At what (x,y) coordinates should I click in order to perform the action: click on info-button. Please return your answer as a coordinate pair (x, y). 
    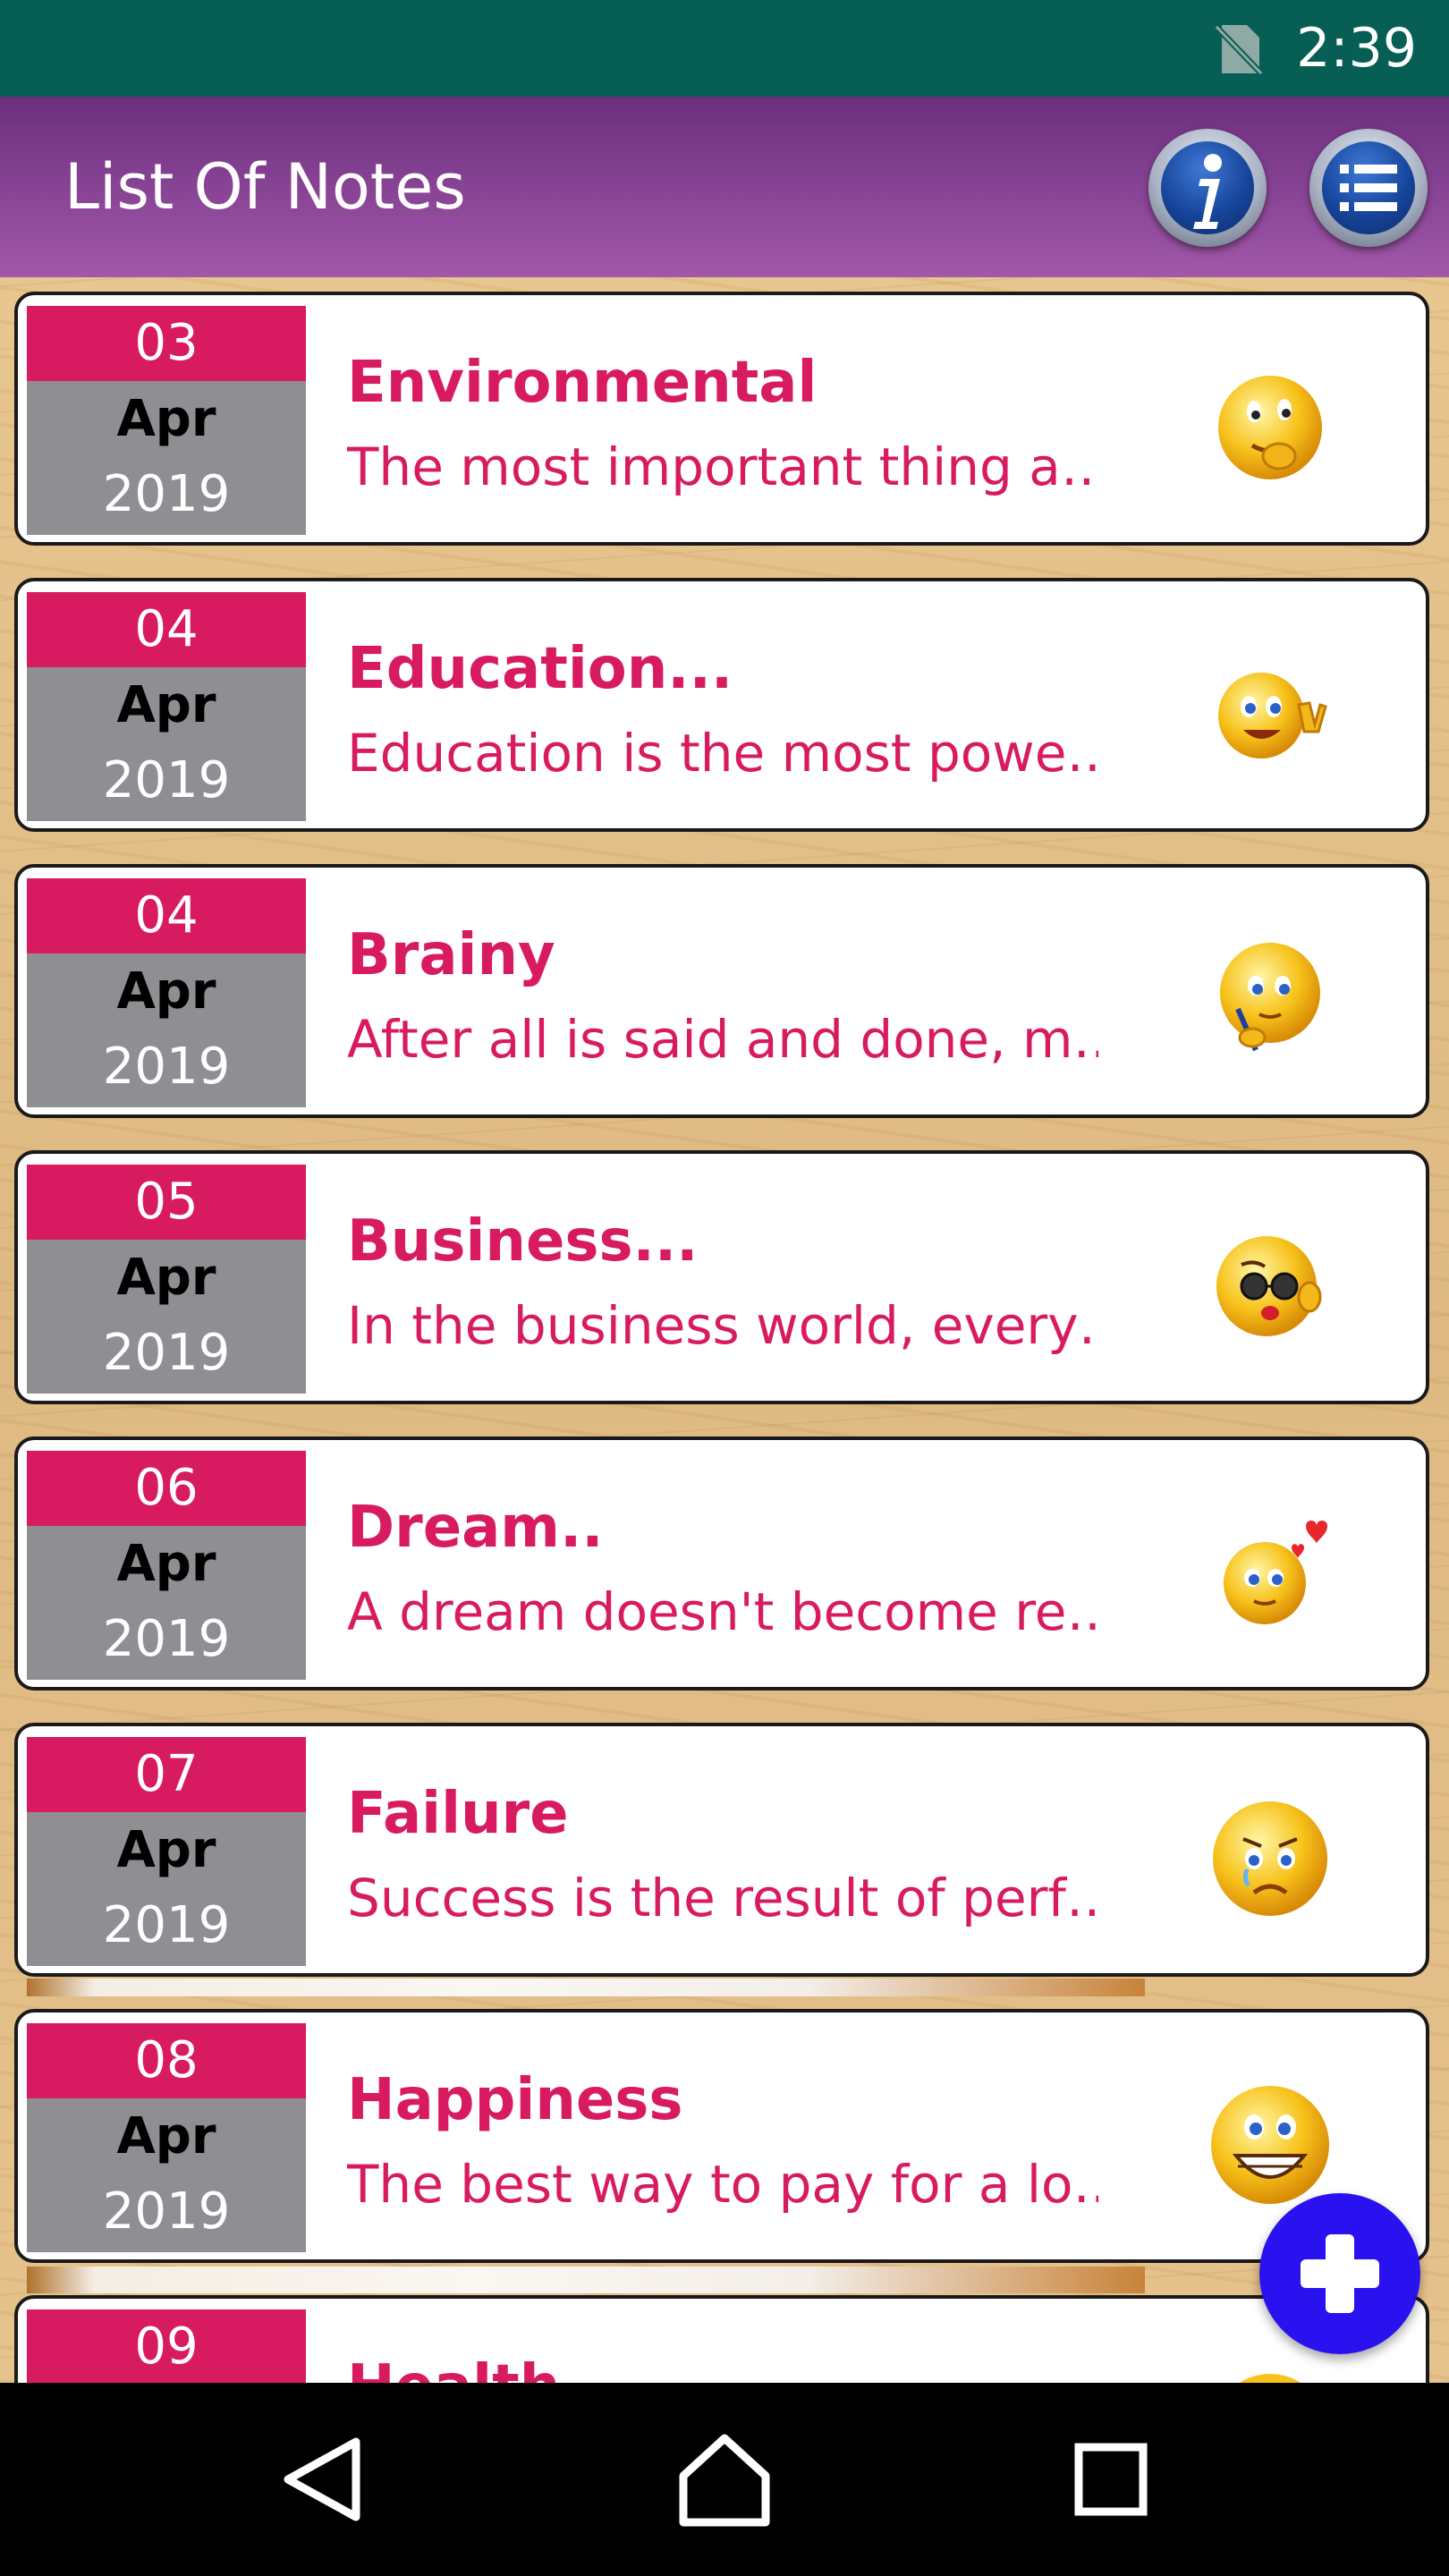
    Looking at the image, I should click on (1207, 188).